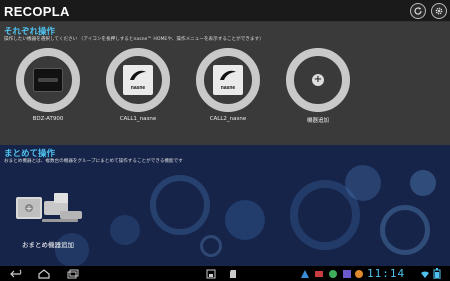 The height and width of the screenshot is (281, 450). I want to click on system-nav-bar: 11:14, so click(225, 273).